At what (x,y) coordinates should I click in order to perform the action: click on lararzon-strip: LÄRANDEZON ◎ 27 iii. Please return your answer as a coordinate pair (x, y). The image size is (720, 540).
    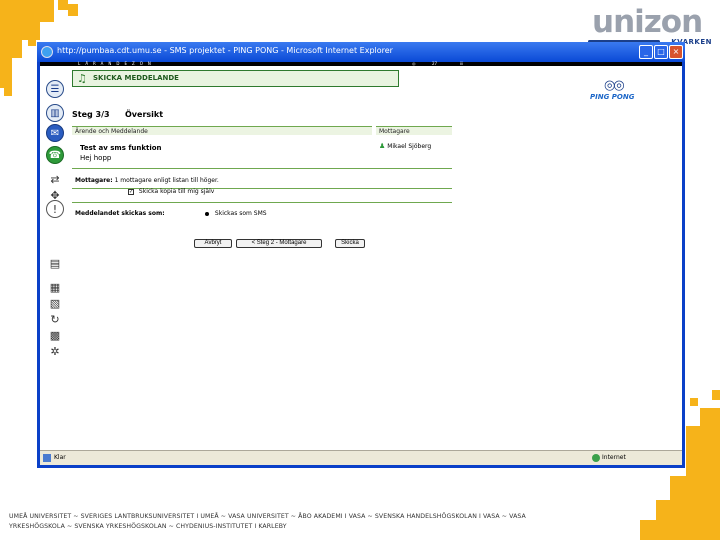
    Looking at the image, I should click on (361, 63).